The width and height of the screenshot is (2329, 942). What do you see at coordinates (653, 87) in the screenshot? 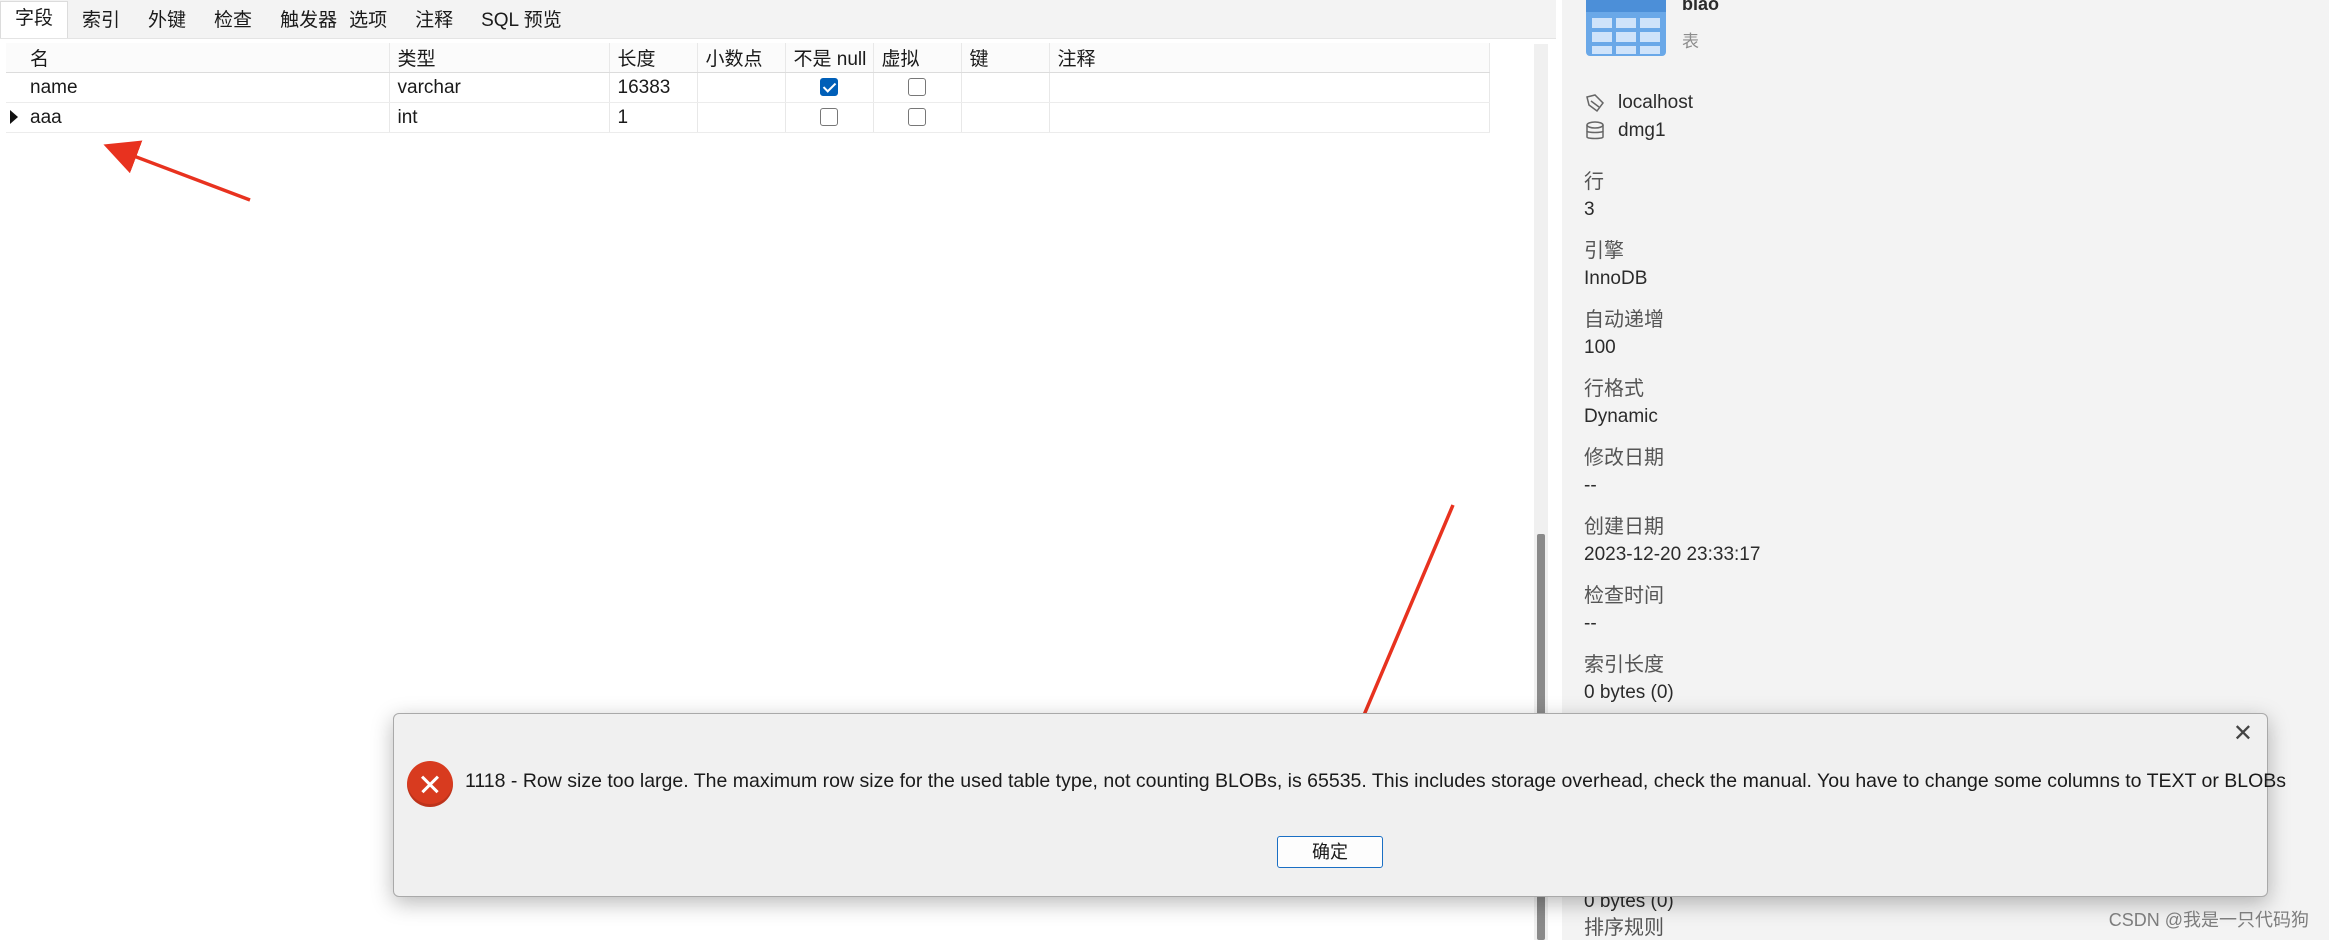
I see `cell-length: 16383` at bounding box center [653, 87].